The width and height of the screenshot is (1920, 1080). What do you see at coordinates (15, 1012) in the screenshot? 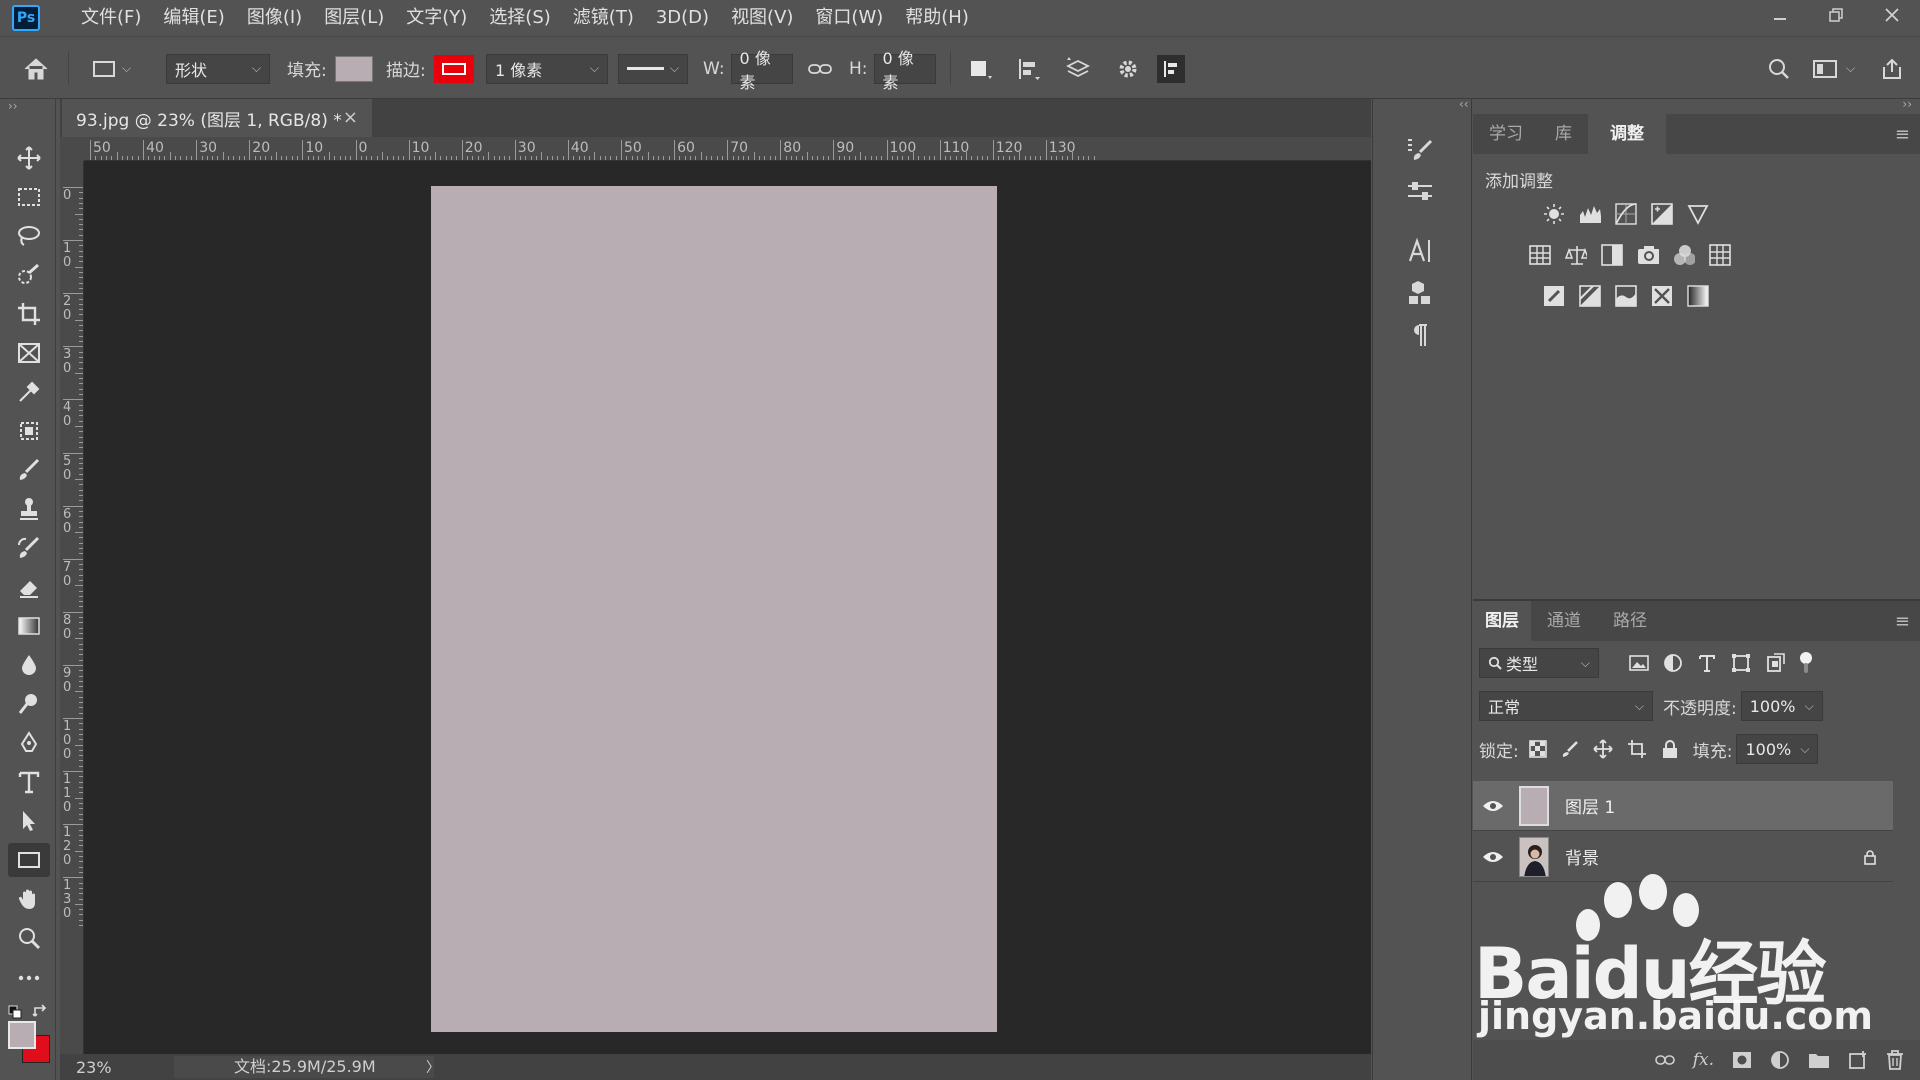
I see `default-colors-button` at bounding box center [15, 1012].